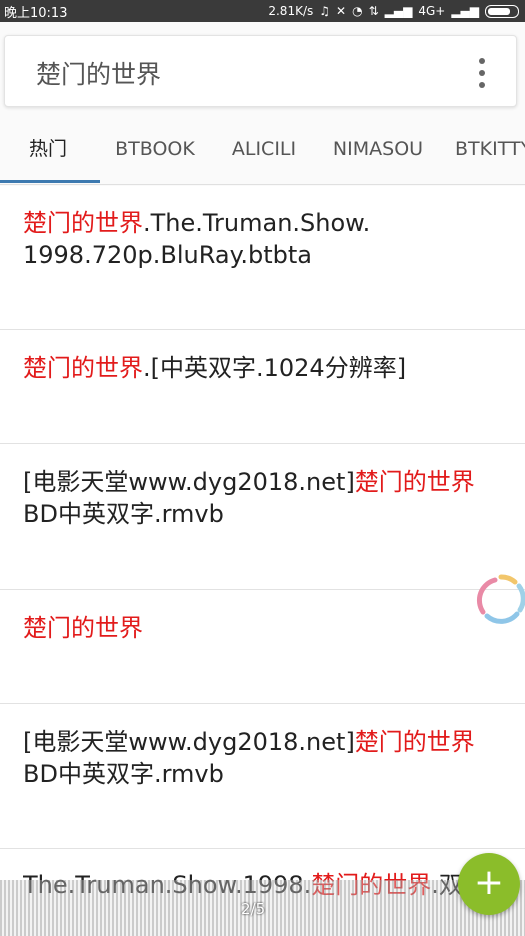  What do you see at coordinates (489, 884) in the screenshot?
I see `add-button: +` at bounding box center [489, 884].